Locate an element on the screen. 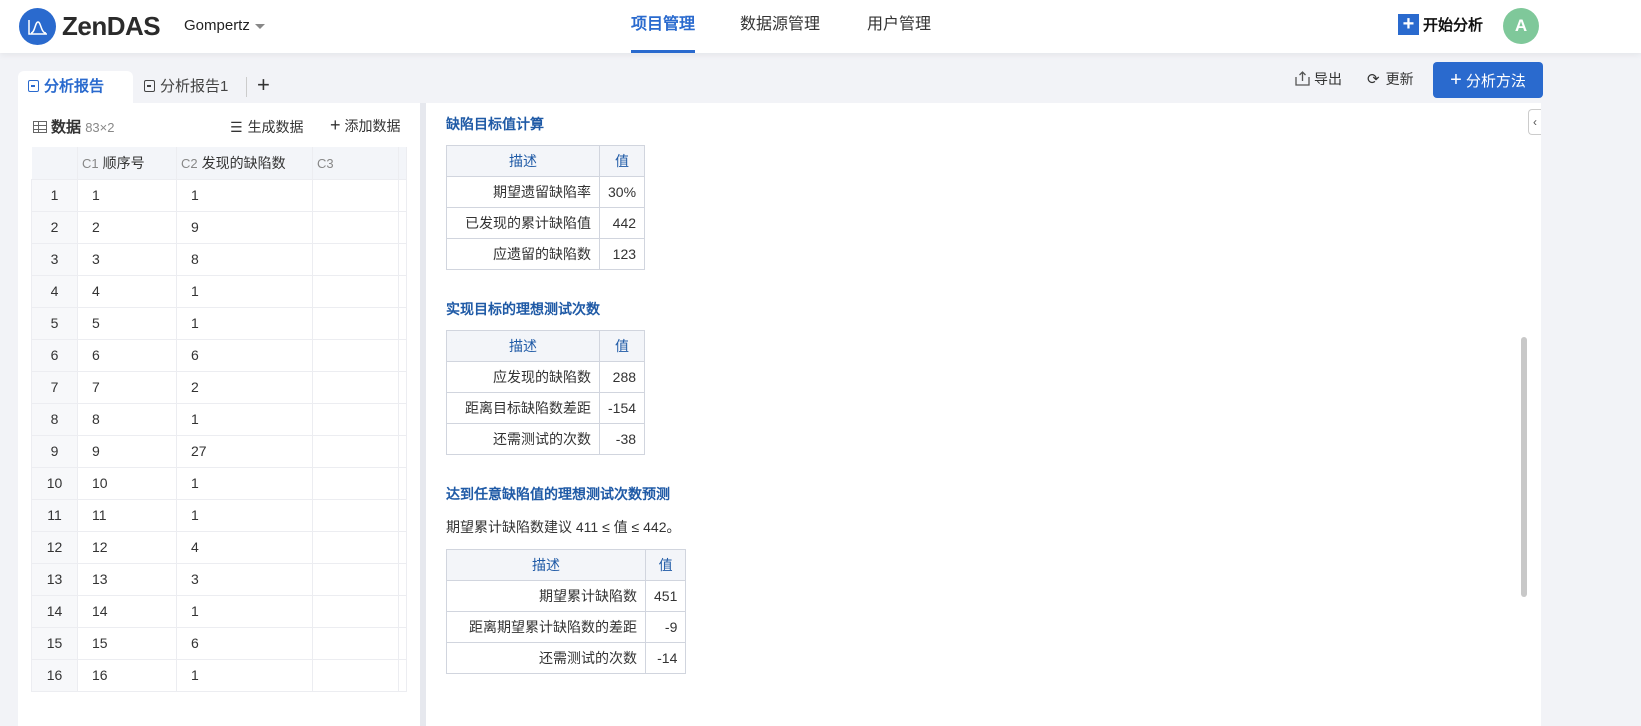 The height and width of the screenshot is (726, 1641). row-index: 1 is located at coordinates (54, 195).